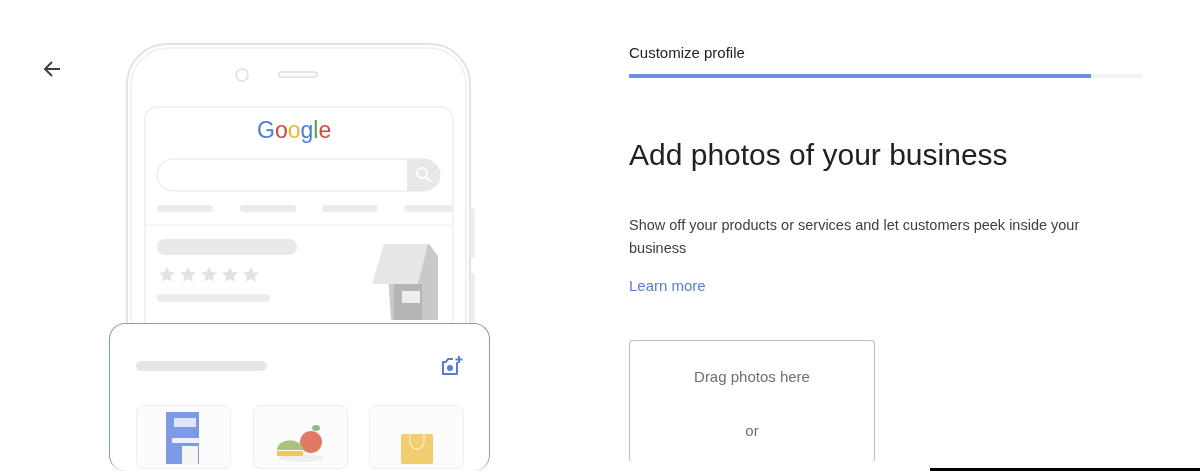 This screenshot has height=471, width=1200. What do you see at coordinates (294, 130) in the screenshot?
I see `google-logo: Google` at bounding box center [294, 130].